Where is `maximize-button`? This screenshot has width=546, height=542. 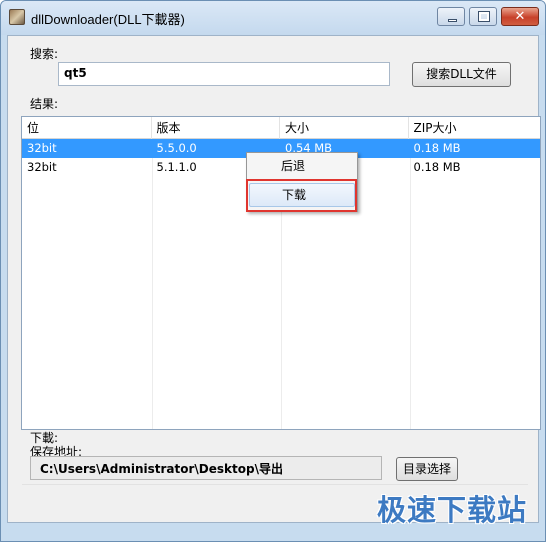 maximize-button is located at coordinates (483, 16).